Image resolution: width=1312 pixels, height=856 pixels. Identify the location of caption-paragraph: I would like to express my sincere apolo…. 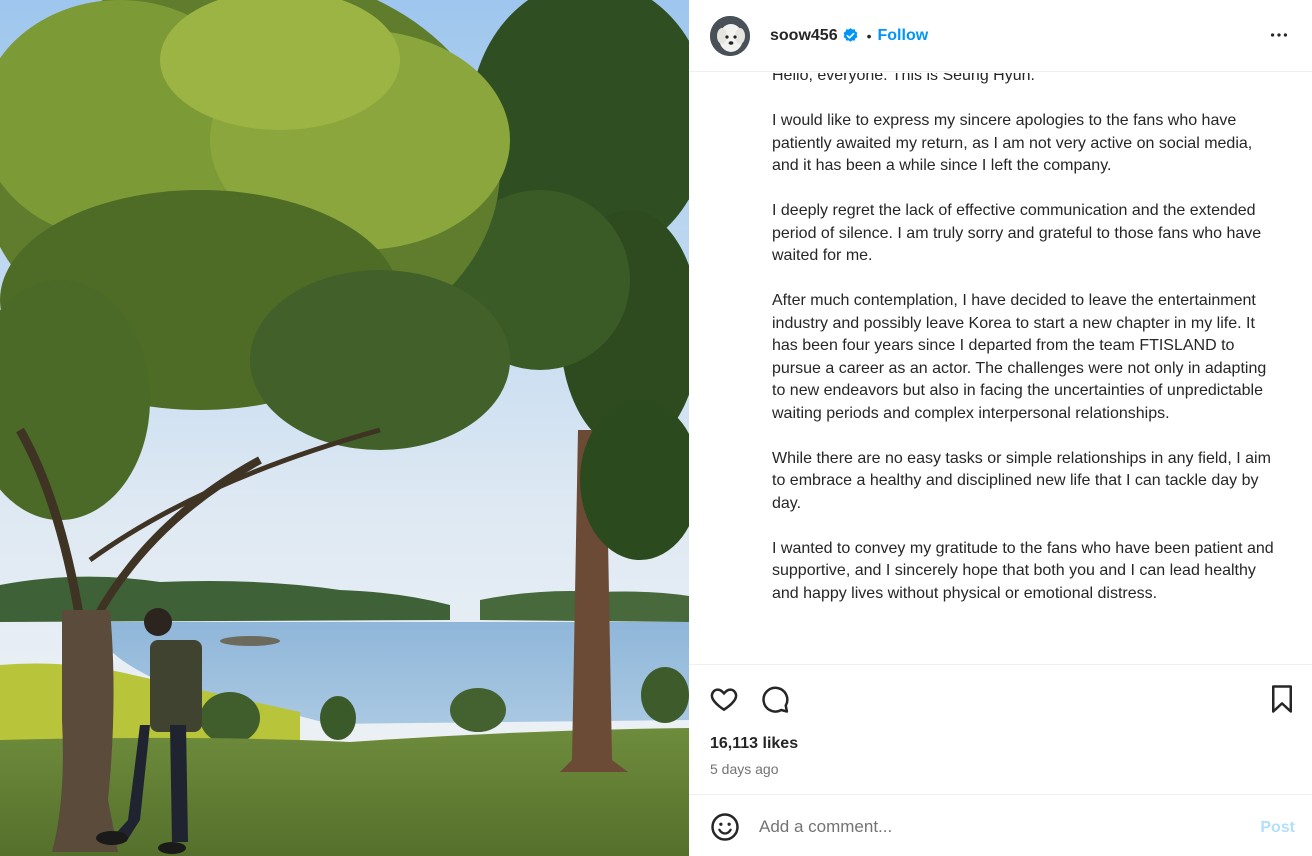
(1012, 143).